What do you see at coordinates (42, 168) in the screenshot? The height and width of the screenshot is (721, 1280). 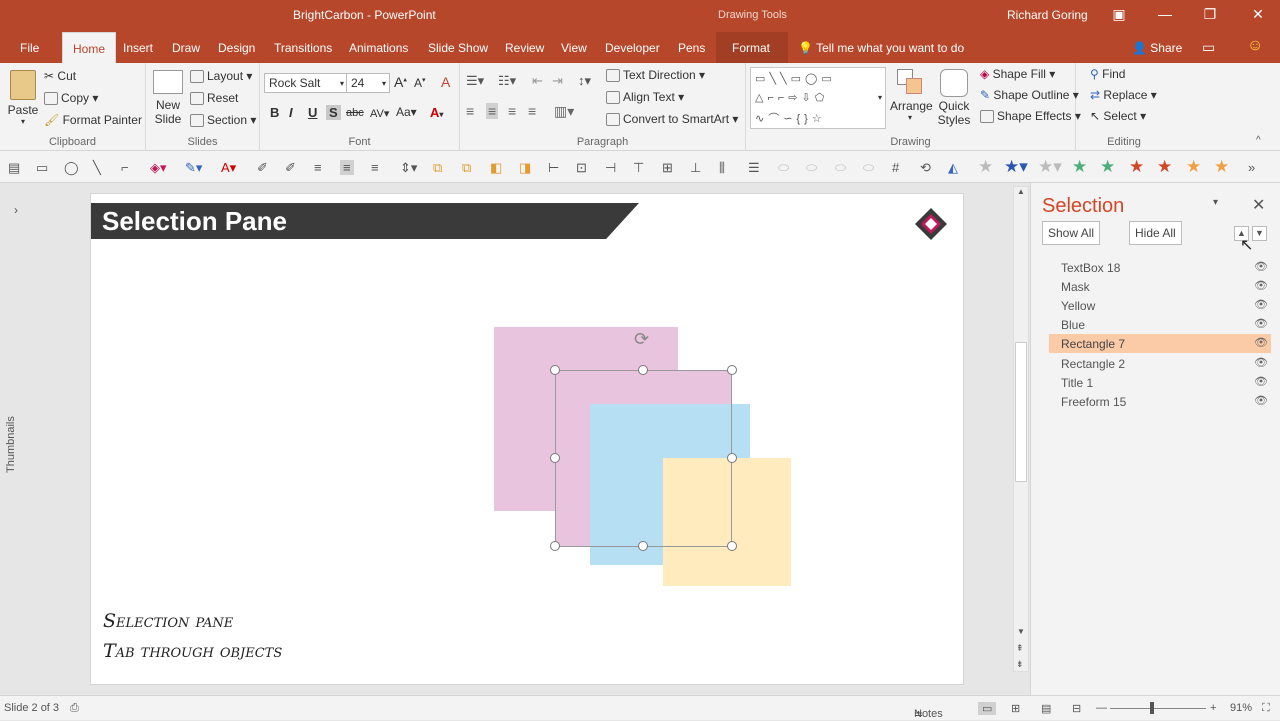 I see `rectangle-tool-icon: ▭` at bounding box center [42, 168].